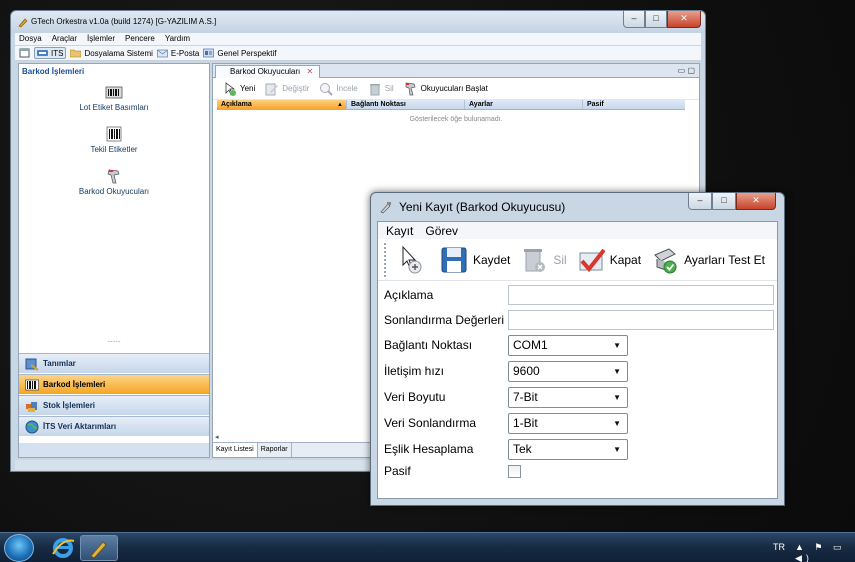  Describe the element at coordinates (42, 53) in the screenshot. I see `its-icon` at that location.